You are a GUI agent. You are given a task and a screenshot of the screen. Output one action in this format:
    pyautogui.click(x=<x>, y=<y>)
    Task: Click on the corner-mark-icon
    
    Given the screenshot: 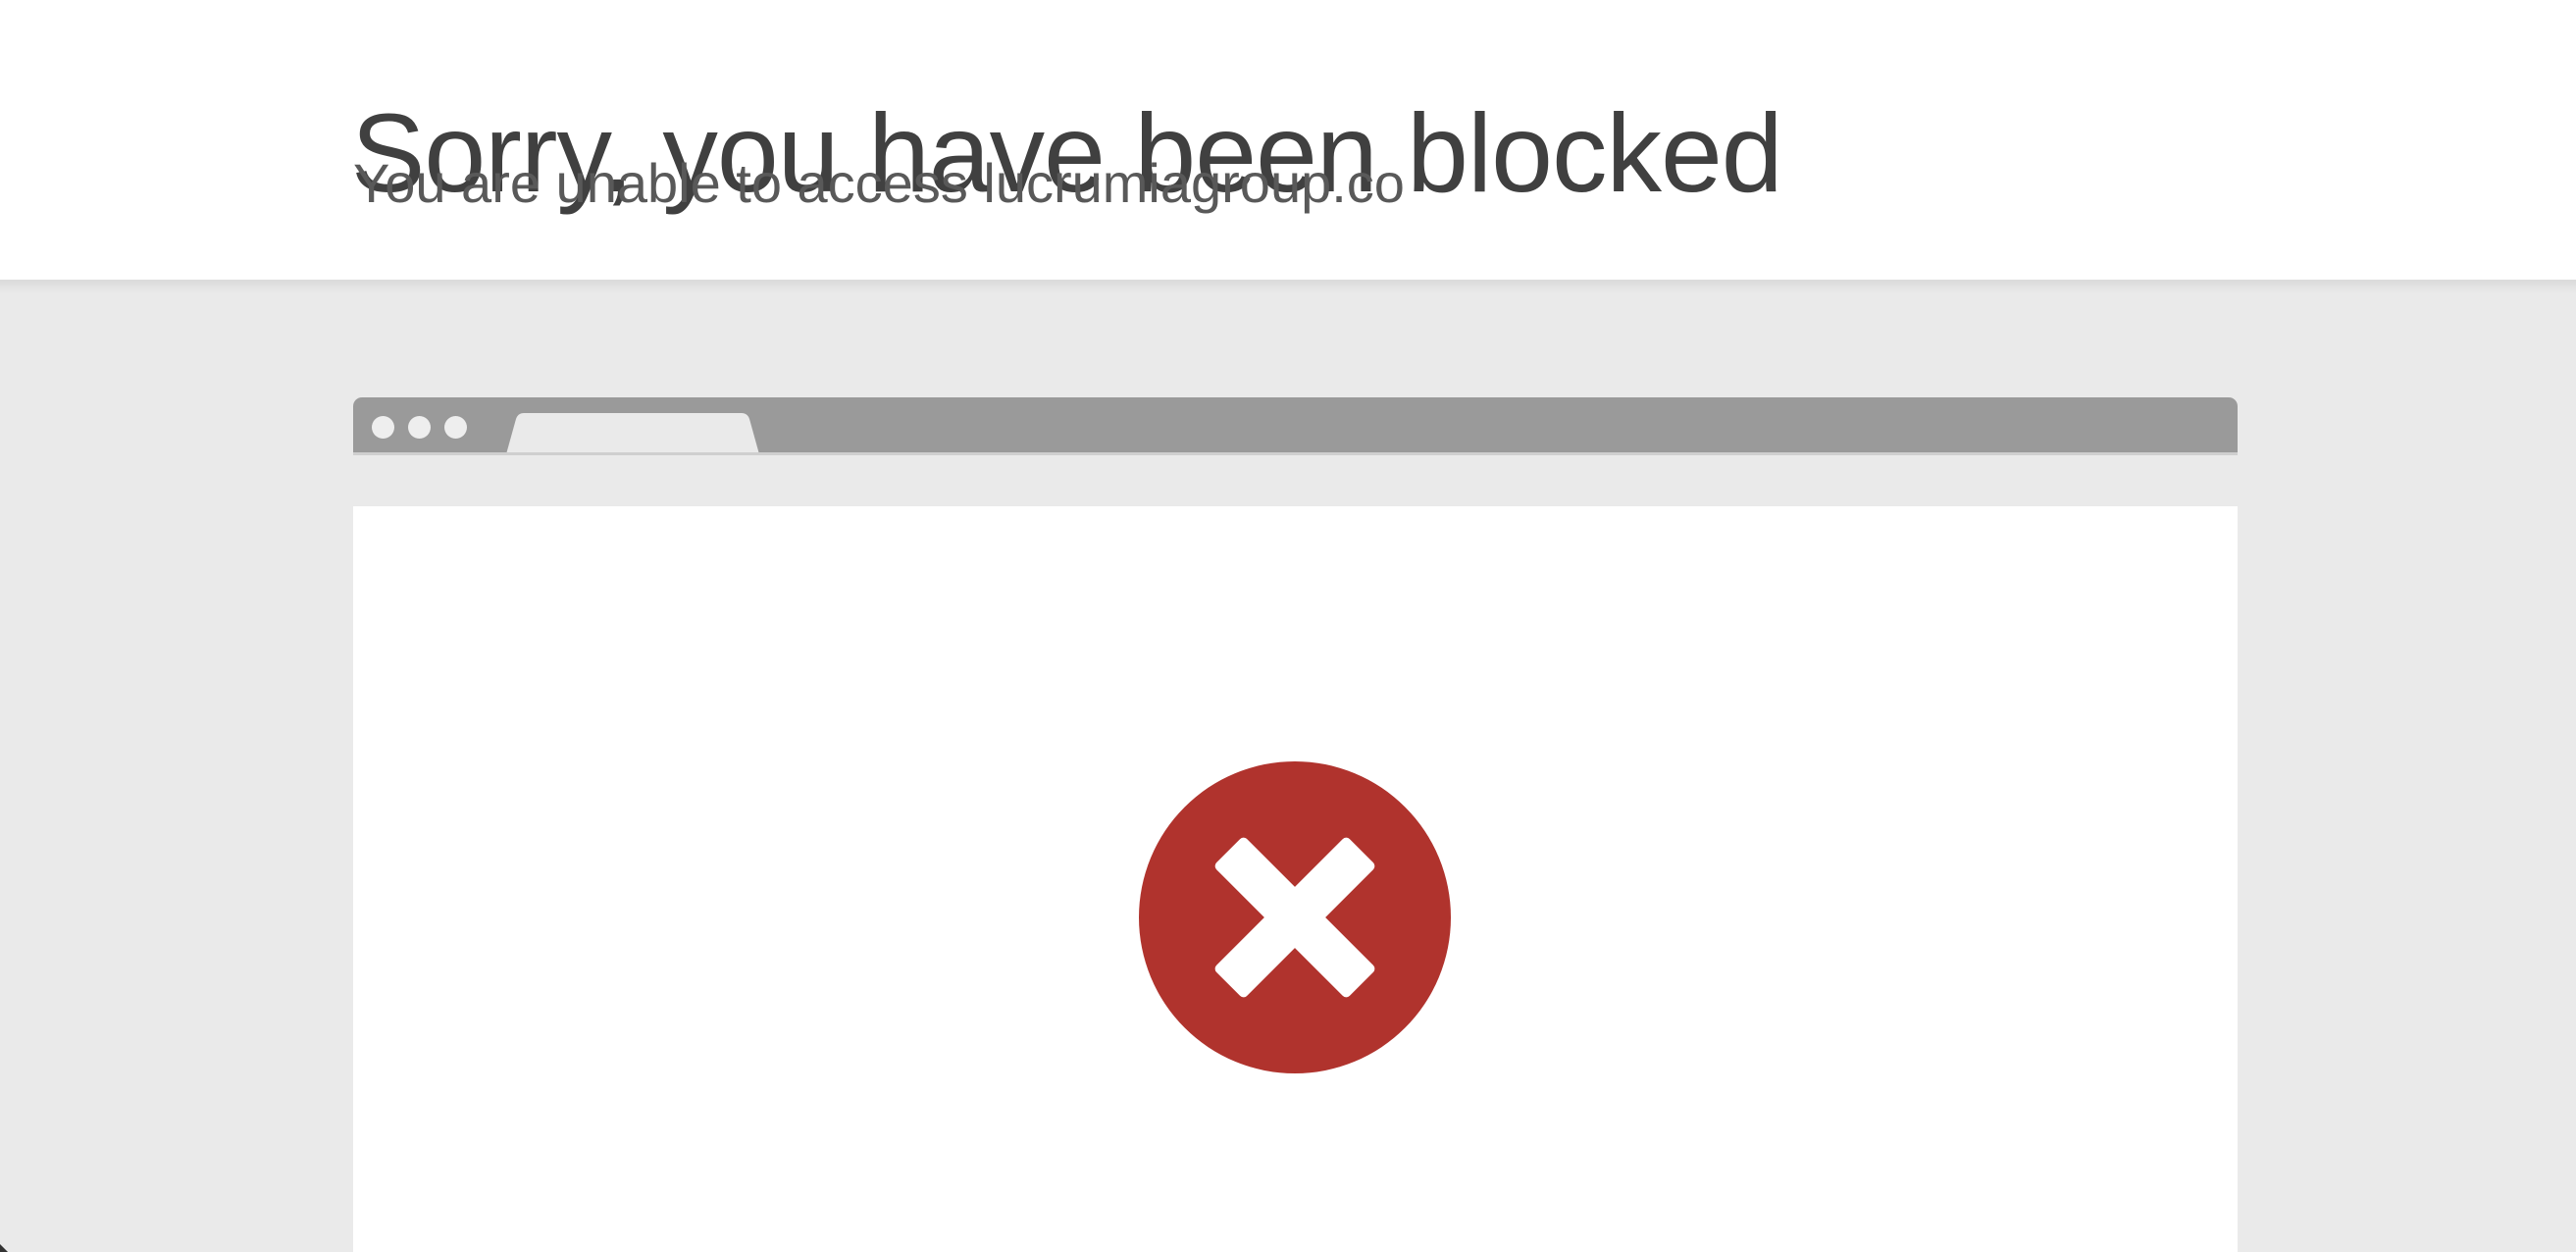 What is the action you would take?
    pyautogui.click(x=4, y=1248)
    